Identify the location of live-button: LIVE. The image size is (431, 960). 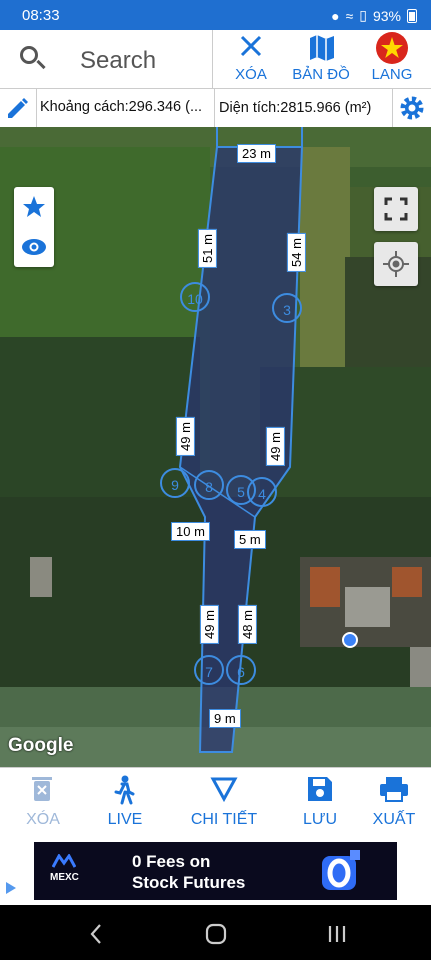
(125, 803).